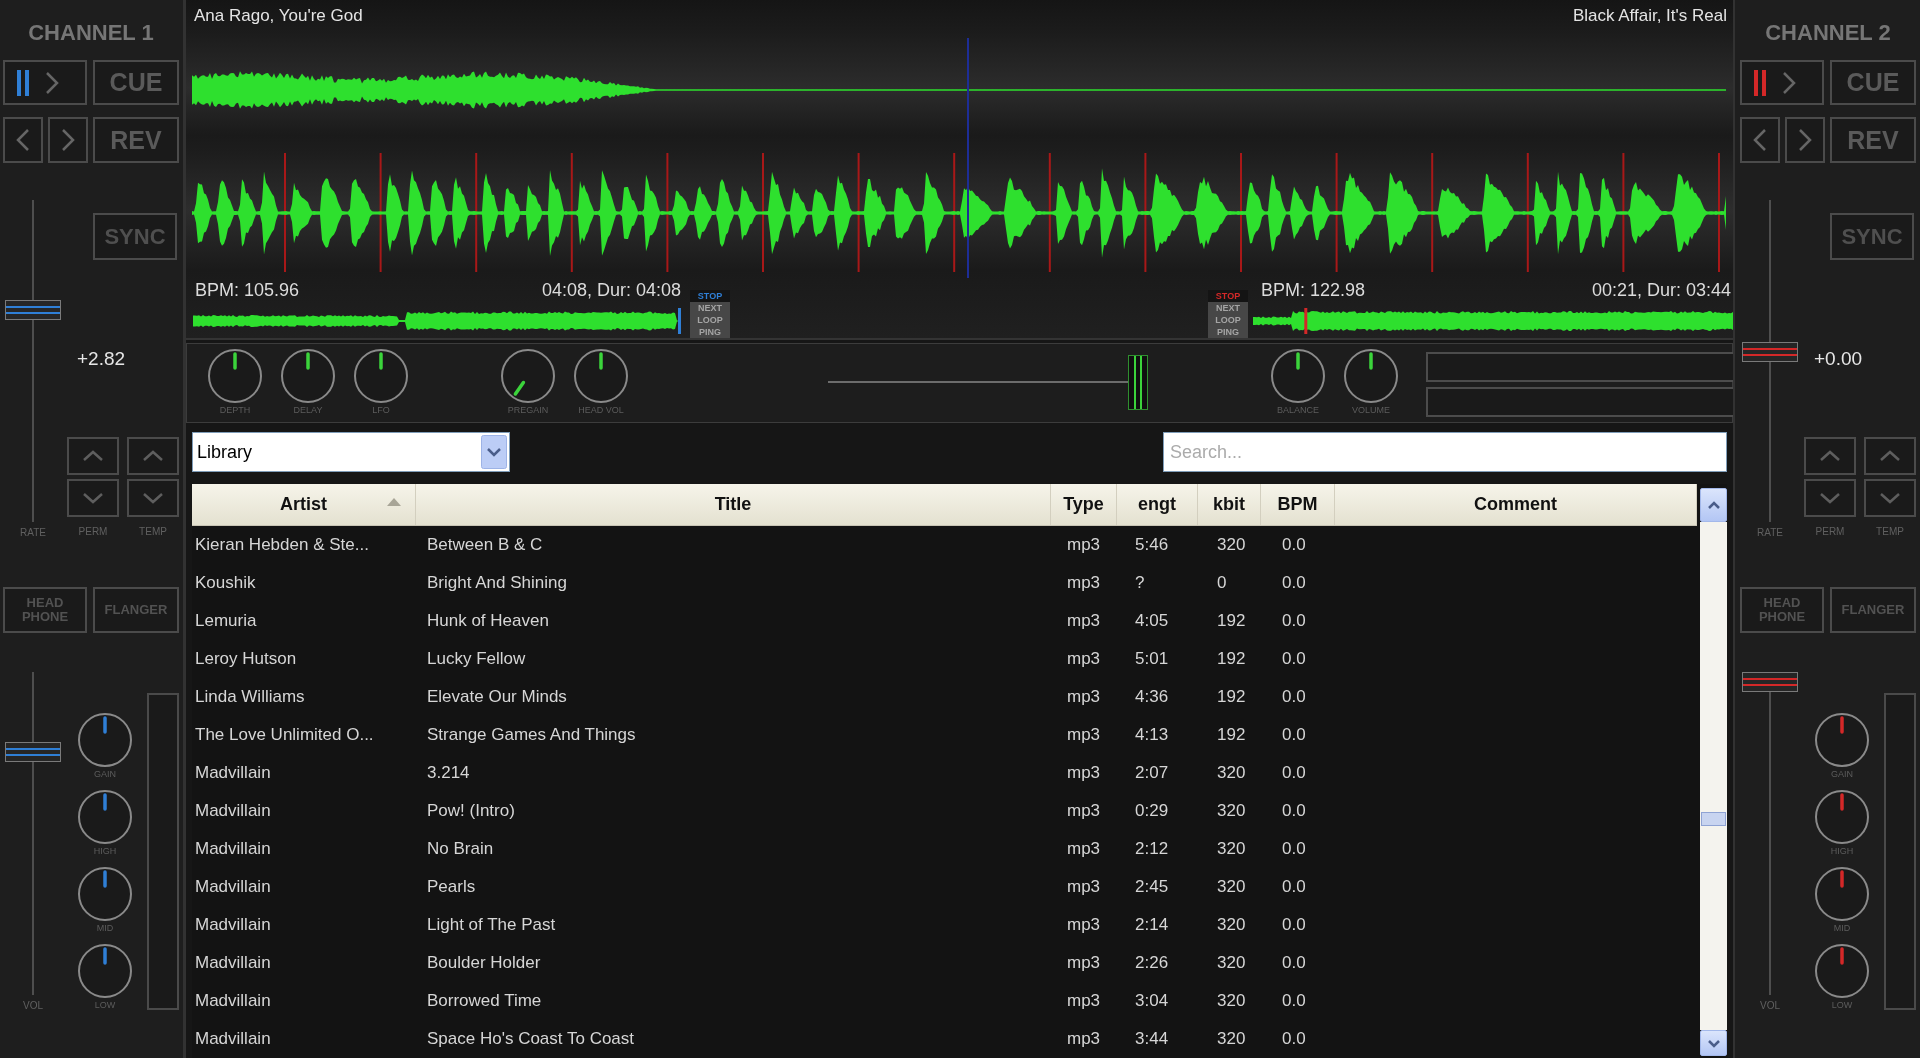  Describe the element at coordinates (1713, 1043) in the screenshot. I see `scroll-down-button` at that location.